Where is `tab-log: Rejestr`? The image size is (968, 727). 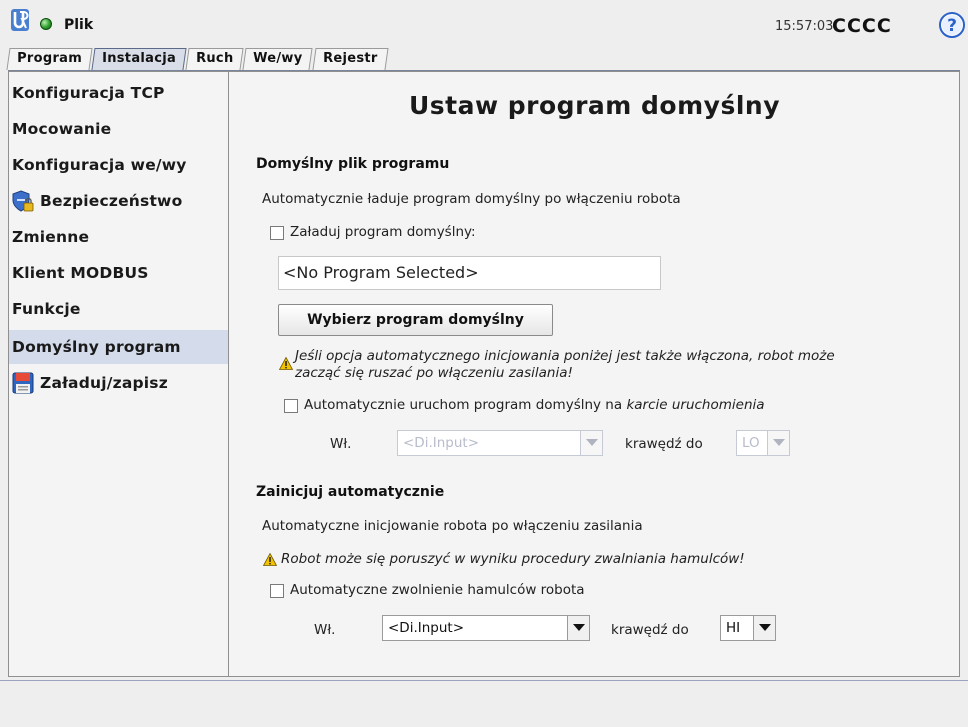
tab-log: Rejestr is located at coordinates (350, 59).